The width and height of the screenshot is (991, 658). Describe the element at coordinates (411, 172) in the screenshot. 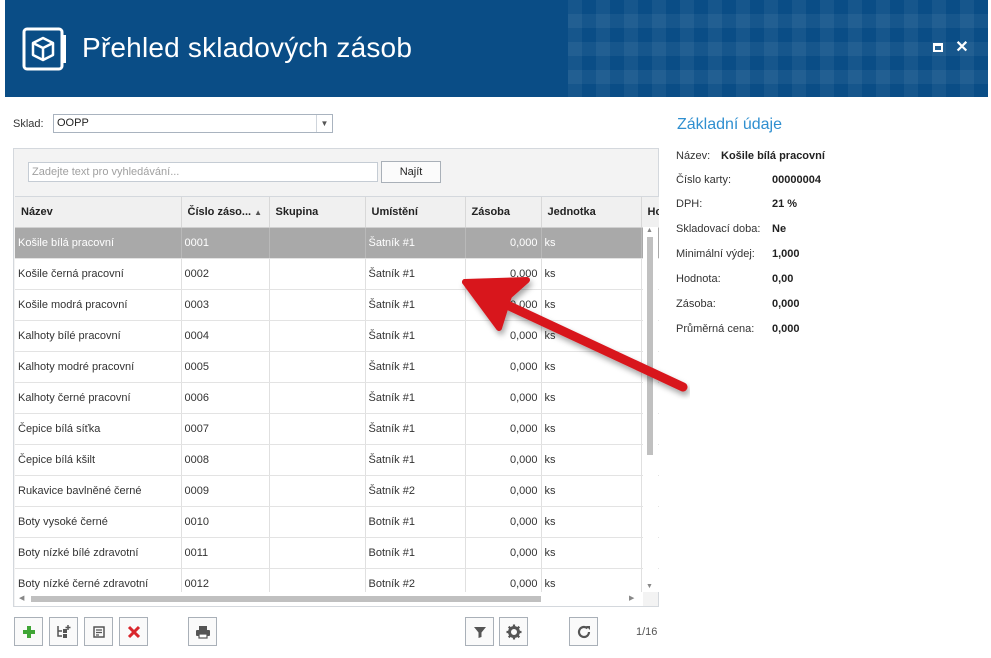

I see `find-button: Najít` at that location.